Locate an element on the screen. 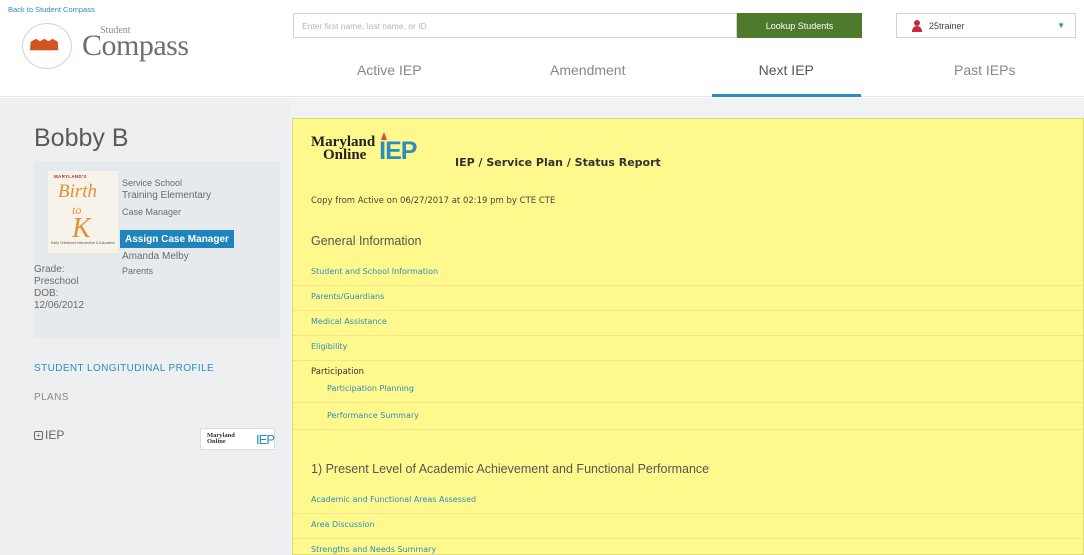  tab-amendment: Amendment is located at coordinates (588, 74).